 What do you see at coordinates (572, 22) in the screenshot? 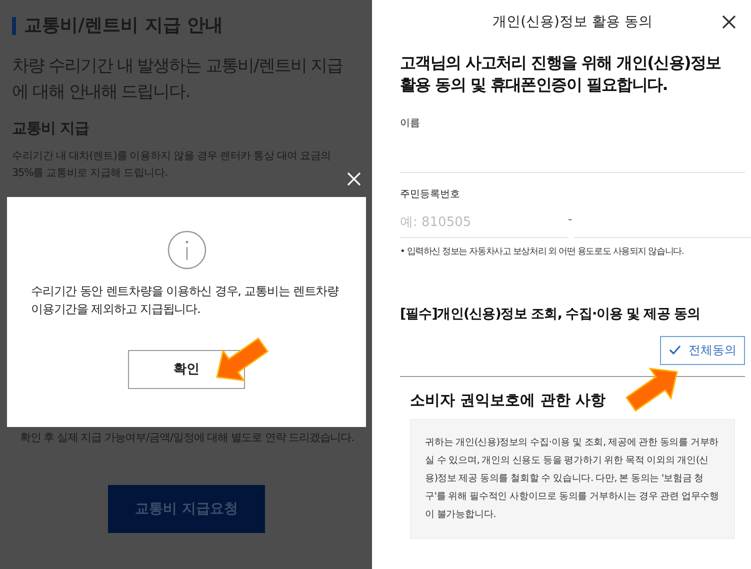
I see `screen-title: 개인(신용)정보 활용 동의` at bounding box center [572, 22].